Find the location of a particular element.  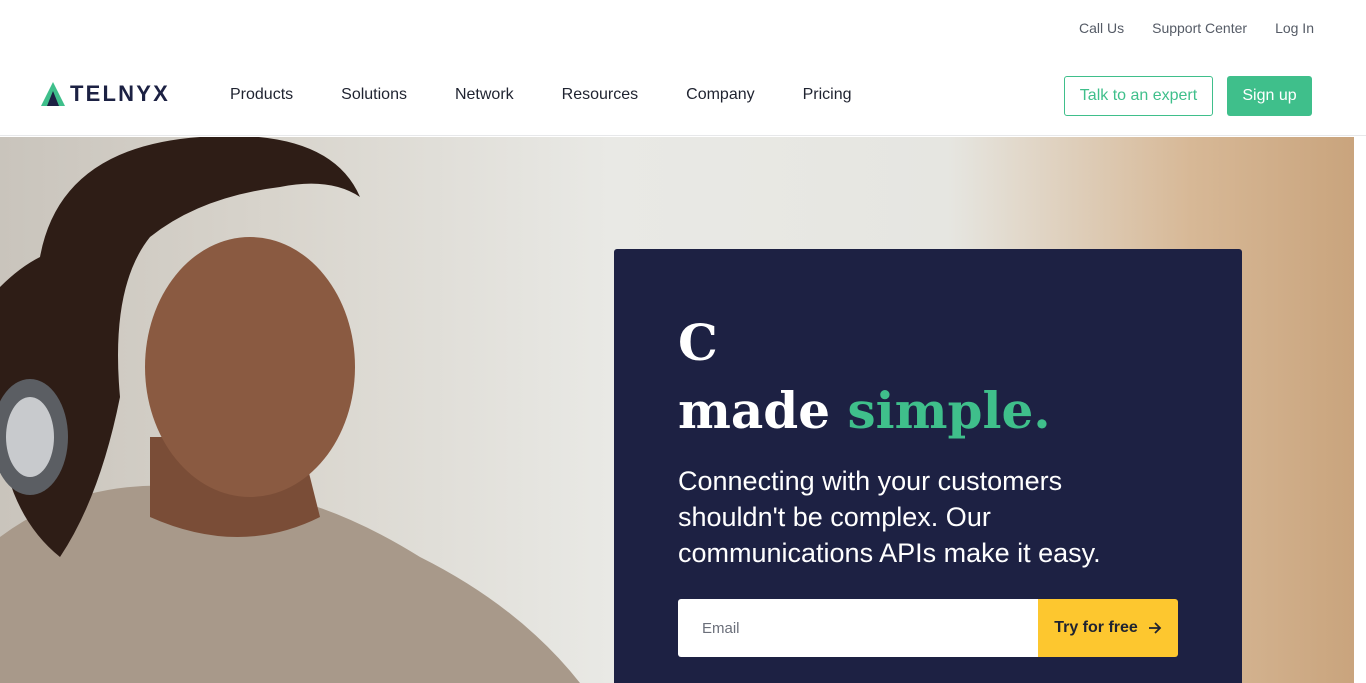

utility-links: Call Us Support Center Log In is located at coordinates (1196, 28).